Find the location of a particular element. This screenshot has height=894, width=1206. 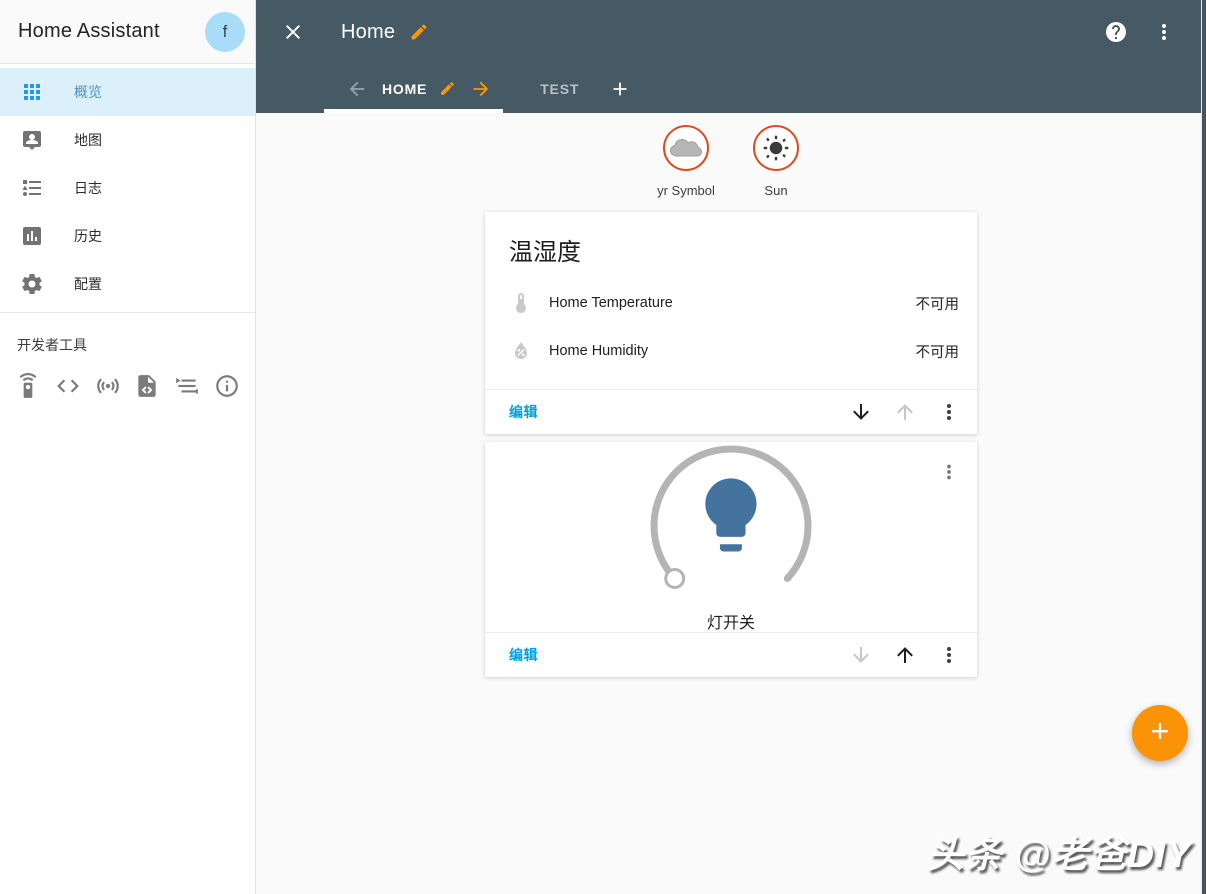

file-code-icon is located at coordinates (147, 386).